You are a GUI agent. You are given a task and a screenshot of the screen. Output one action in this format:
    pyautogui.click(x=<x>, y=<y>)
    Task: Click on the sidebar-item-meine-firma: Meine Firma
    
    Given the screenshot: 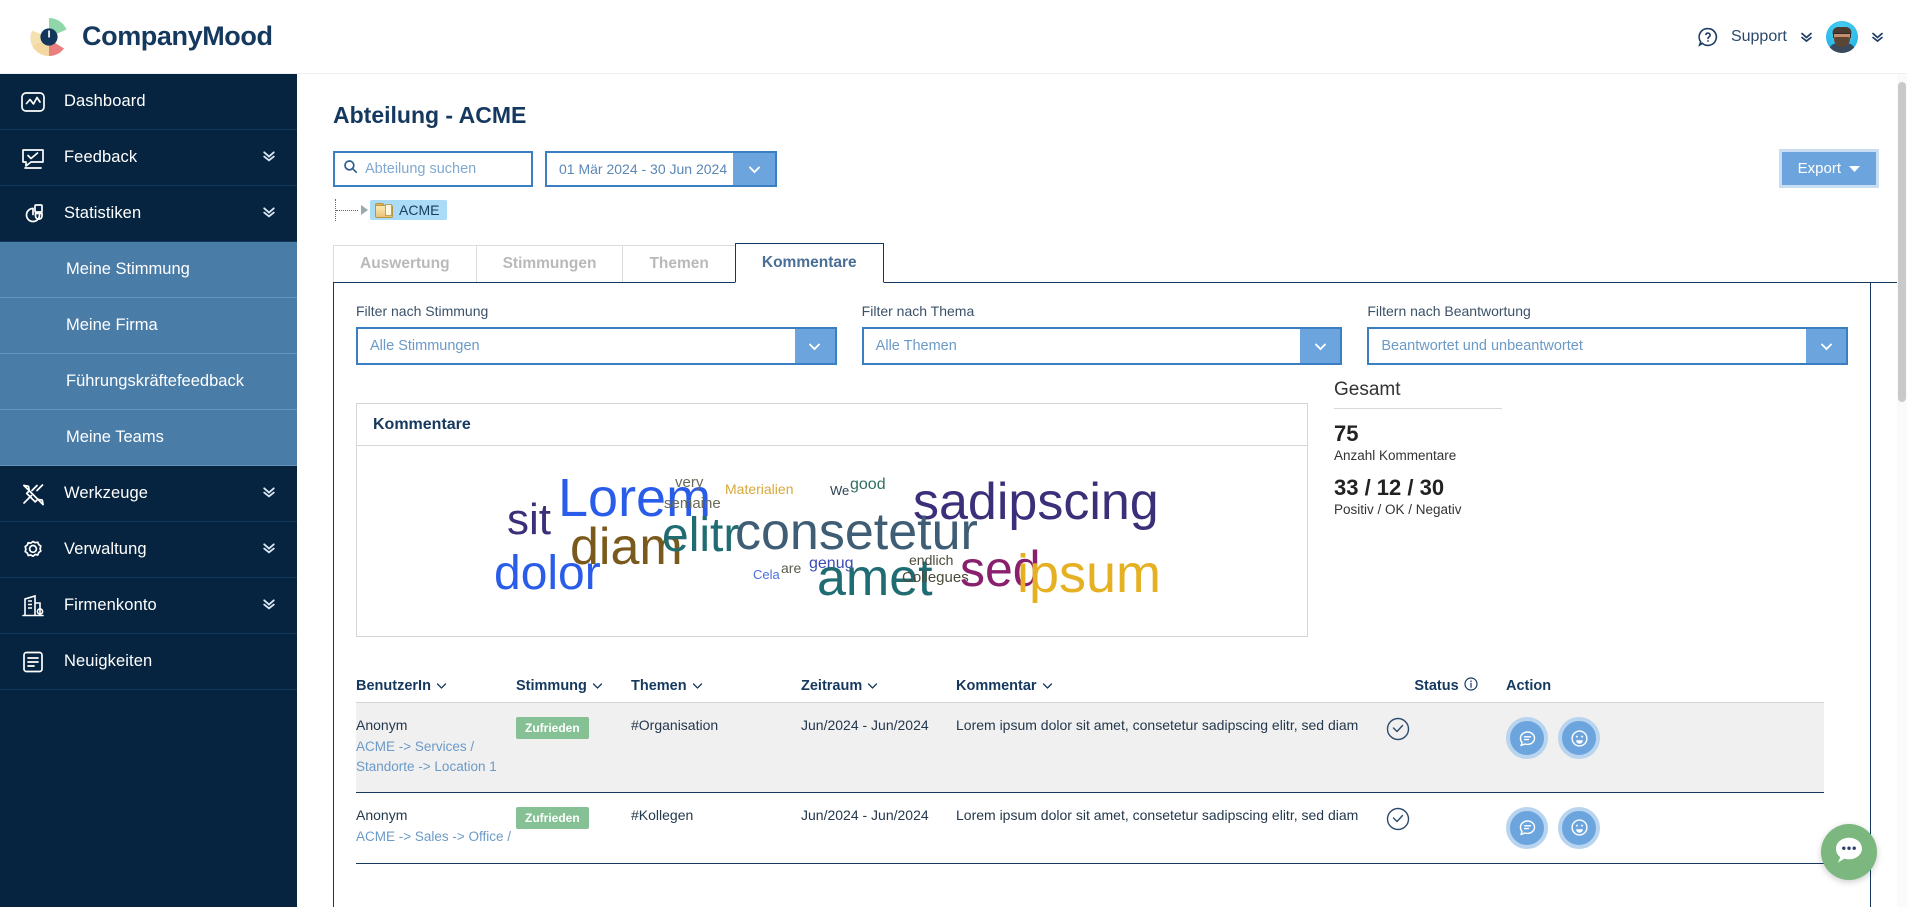 What is the action you would take?
    pyautogui.click(x=148, y=326)
    